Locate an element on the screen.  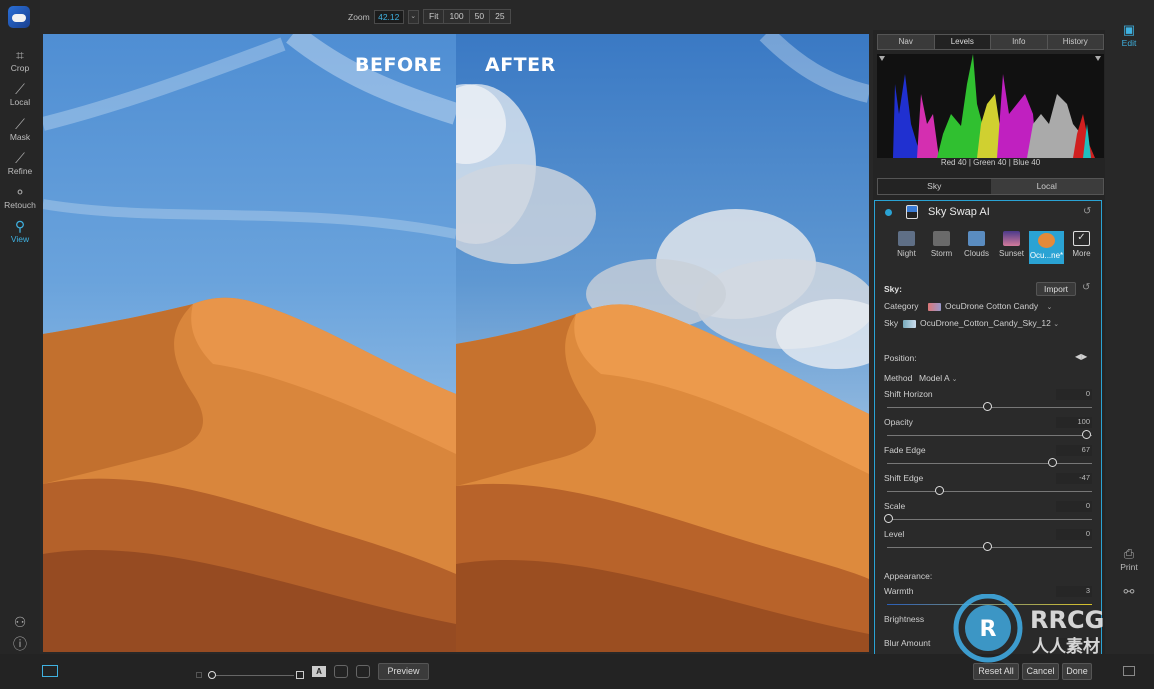
retouch-label: Retouch is located at coordinates (20, 205).